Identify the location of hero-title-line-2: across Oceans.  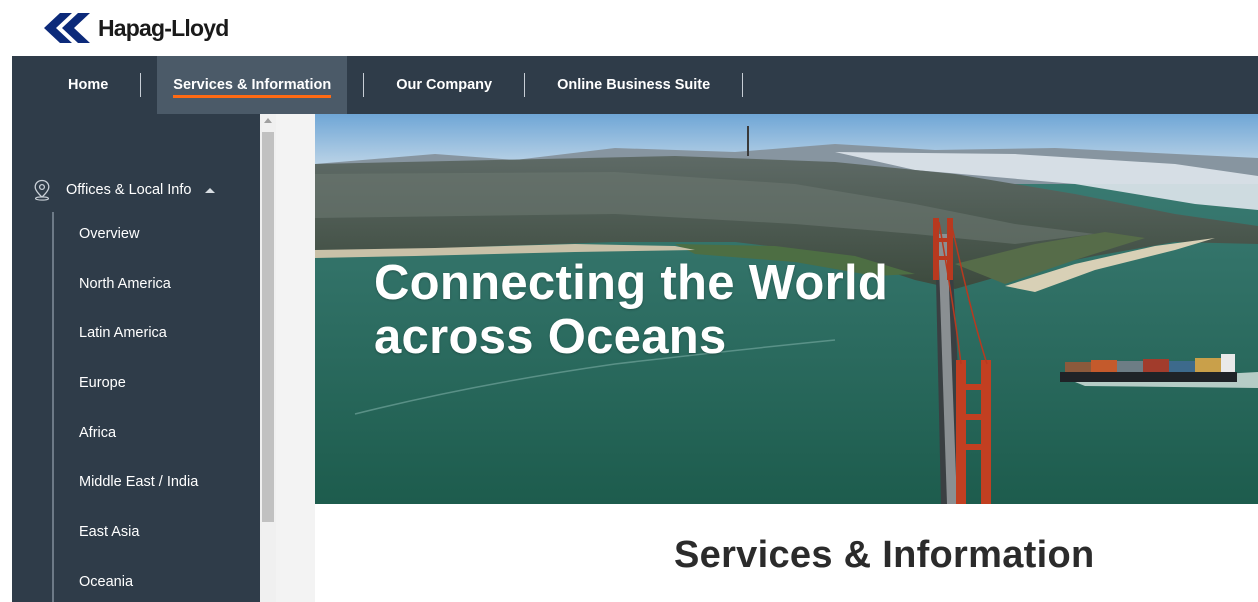
(550, 337).